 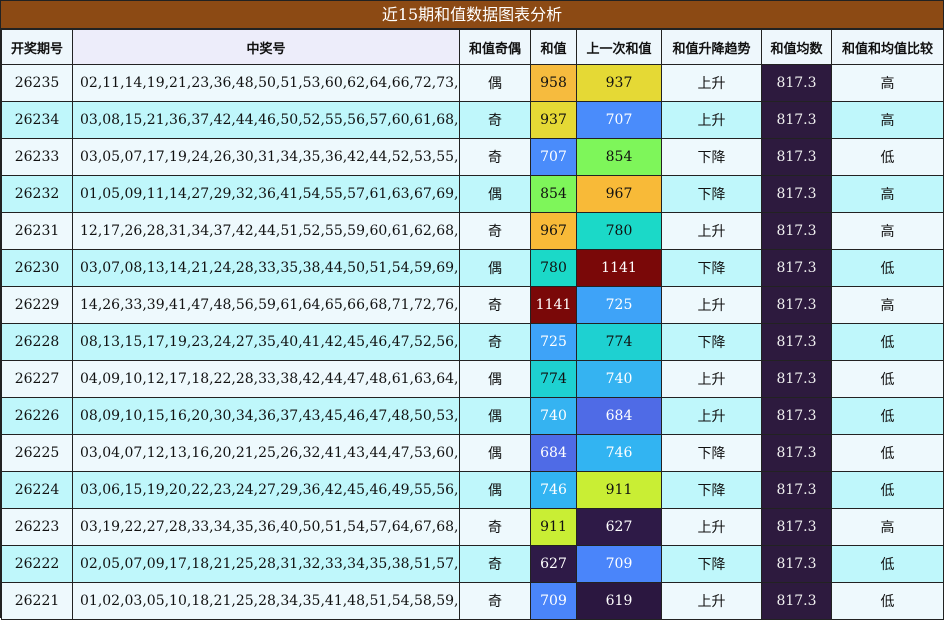 I want to click on header-trend: 和值升降趋势, so click(x=711, y=47).